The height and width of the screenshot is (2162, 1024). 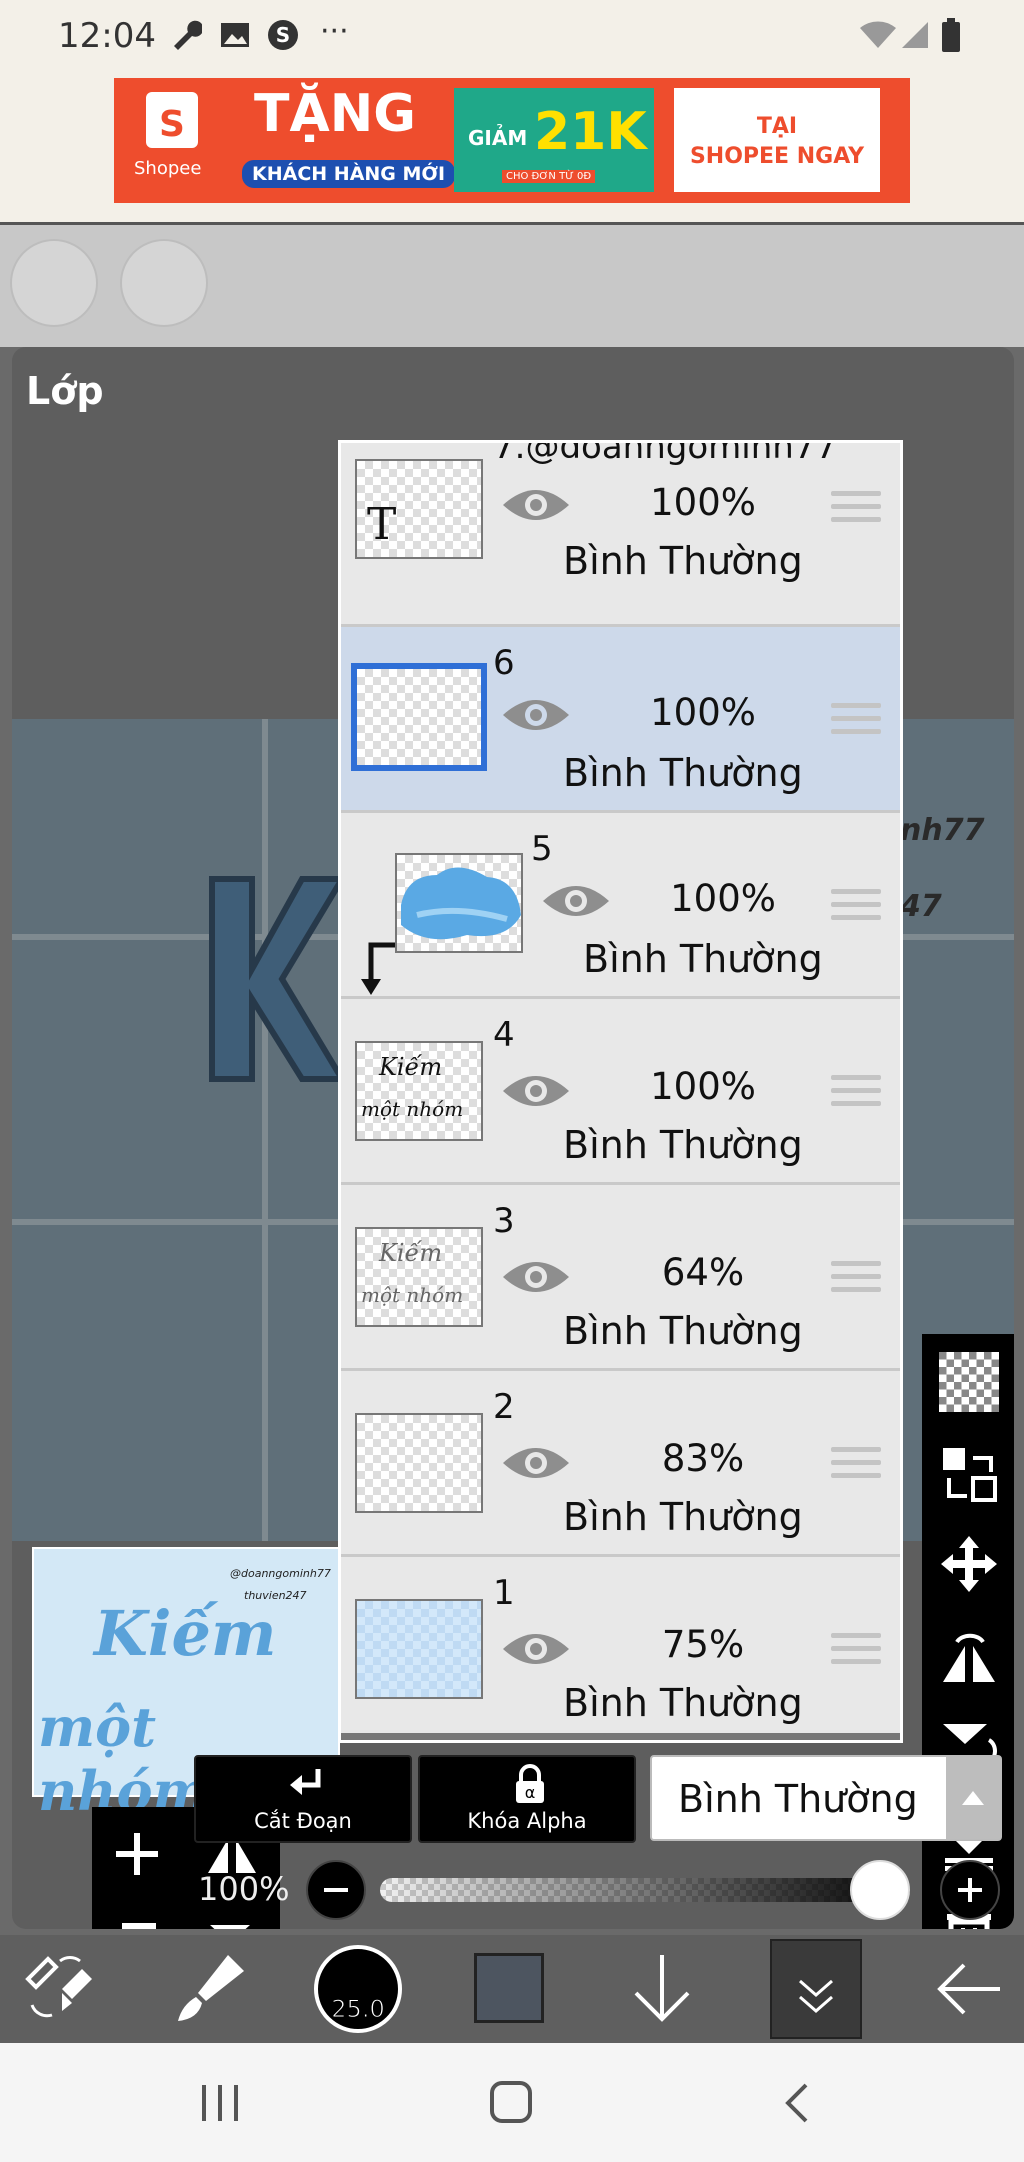 I want to click on layer-name: 6, so click(x=504, y=663).